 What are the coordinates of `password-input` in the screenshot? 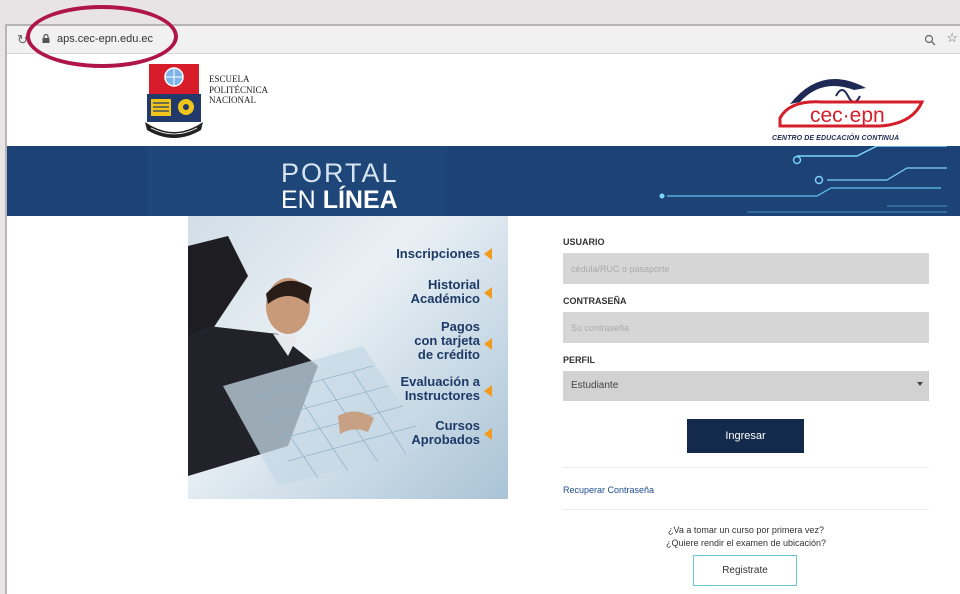 It's located at (746, 327).